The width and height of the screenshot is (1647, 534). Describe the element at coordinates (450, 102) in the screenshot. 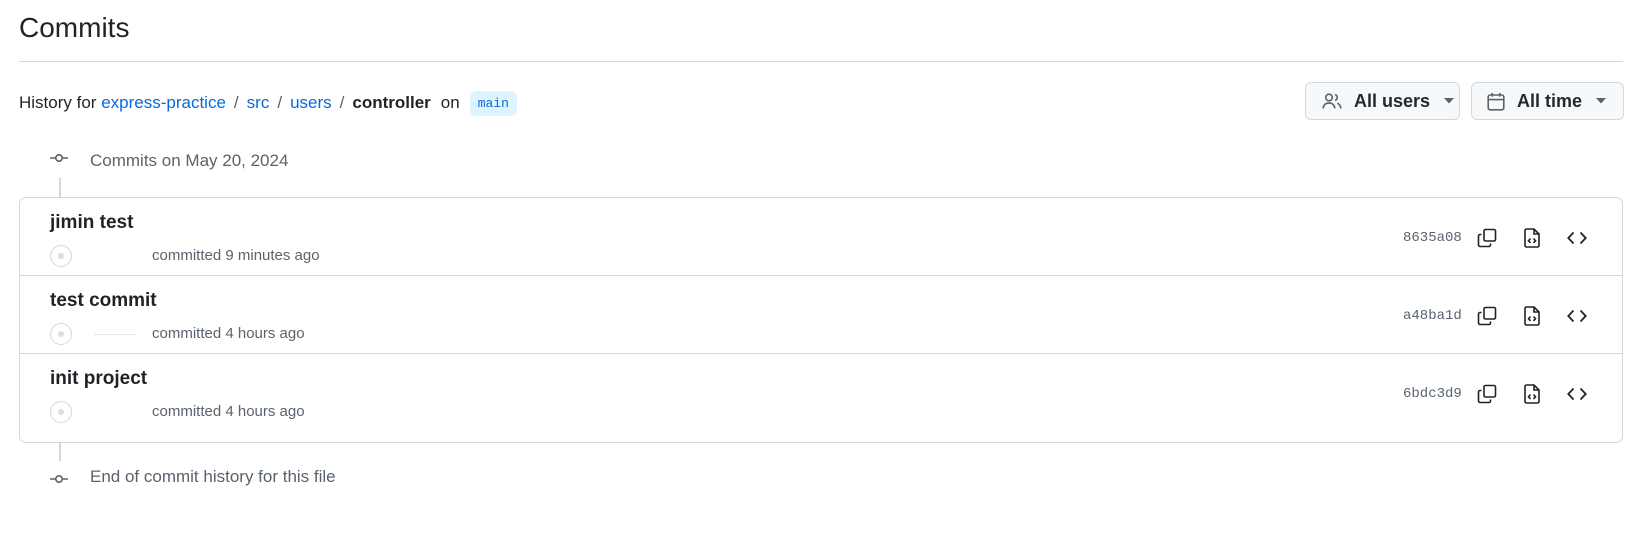

I see `on-label: on` at that location.